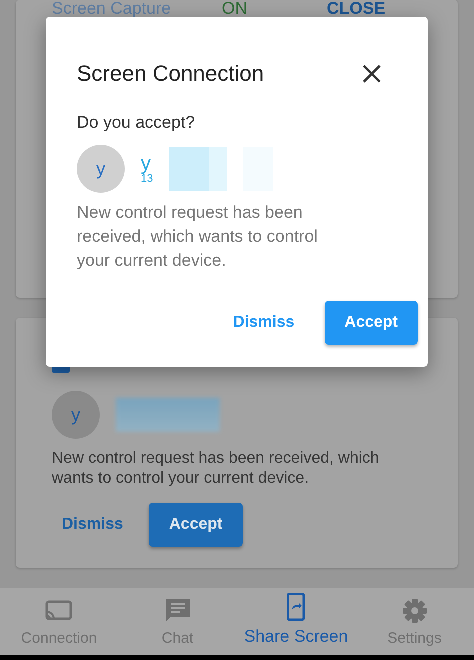 Image resolution: width=474 pixels, height=660 pixels. I want to click on nav-tab: Share Screen, so click(296, 621).